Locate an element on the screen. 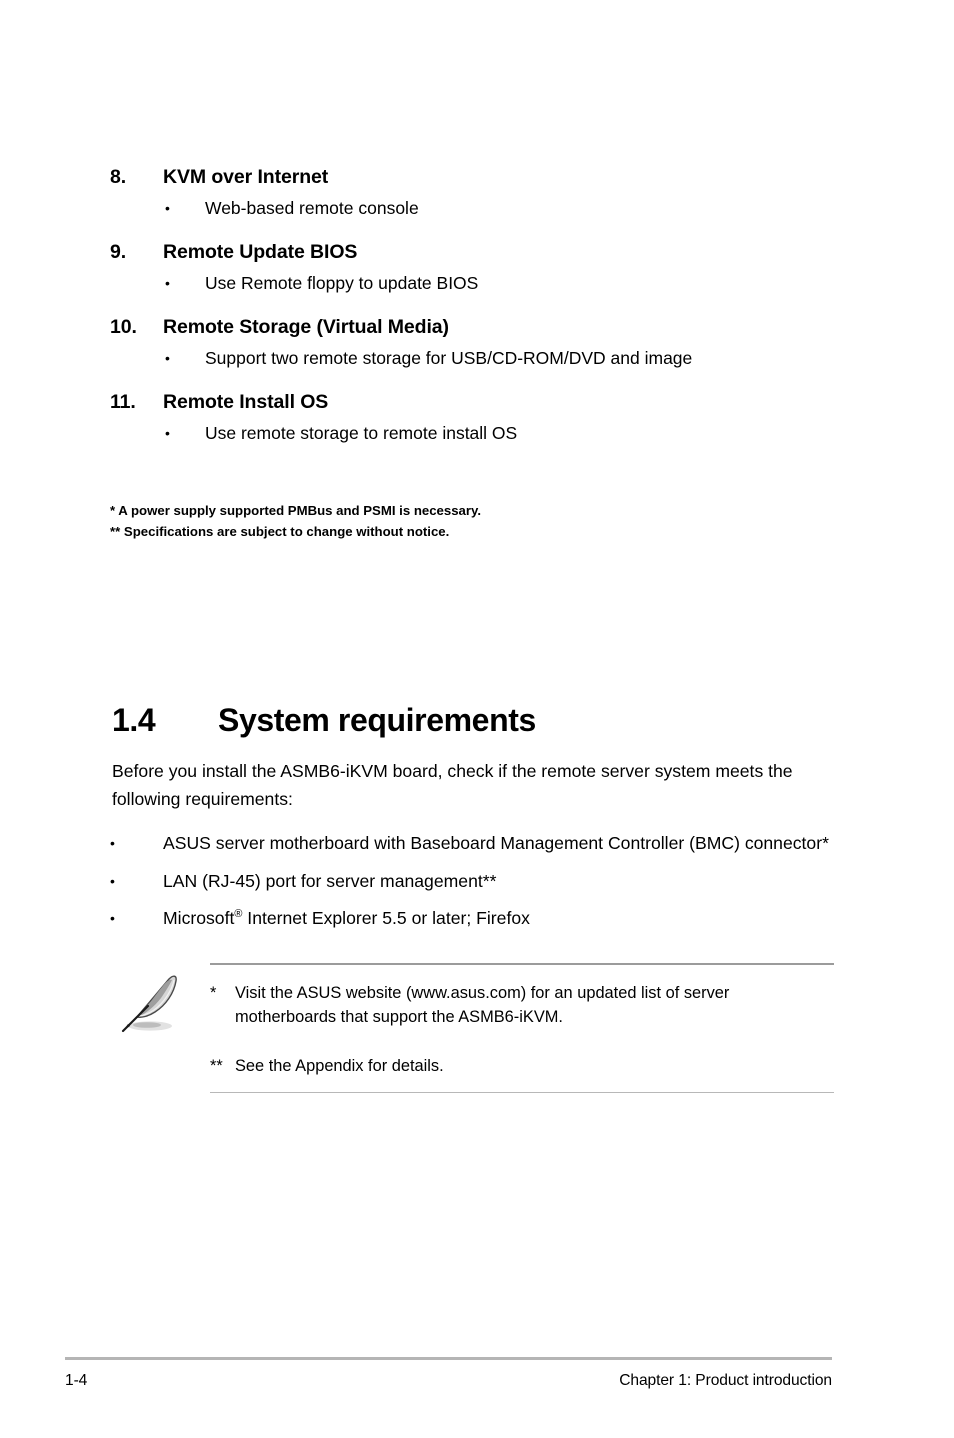 This screenshot has height=1438, width=954. footer-text-row: 1-4 Chapter 1: Product introduction is located at coordinates (448, 1381).